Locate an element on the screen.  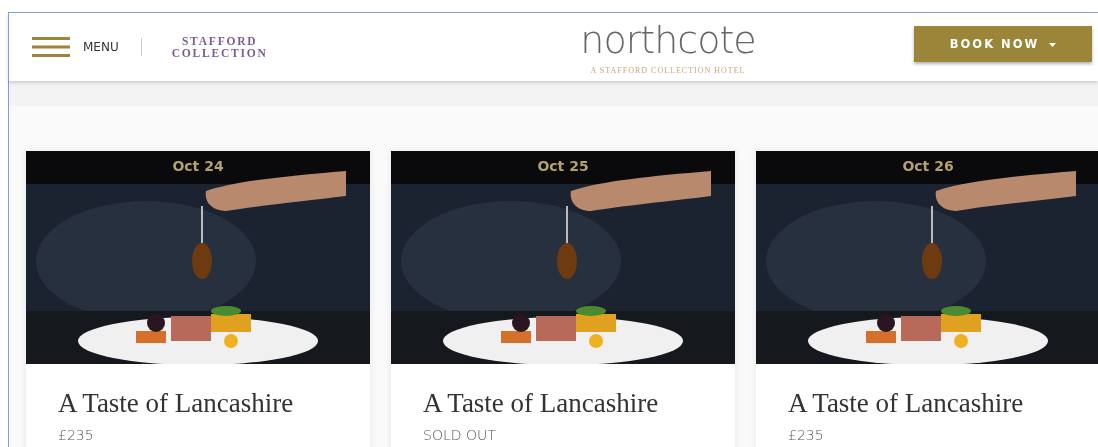
site-logo: northcote is located at coordinates (668, 39).